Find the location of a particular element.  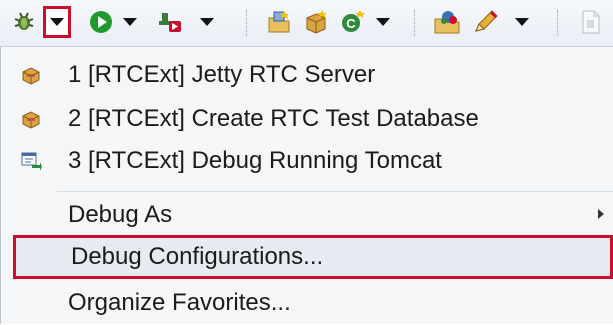

new-class-icon: C is located at coordinates (353, 21).